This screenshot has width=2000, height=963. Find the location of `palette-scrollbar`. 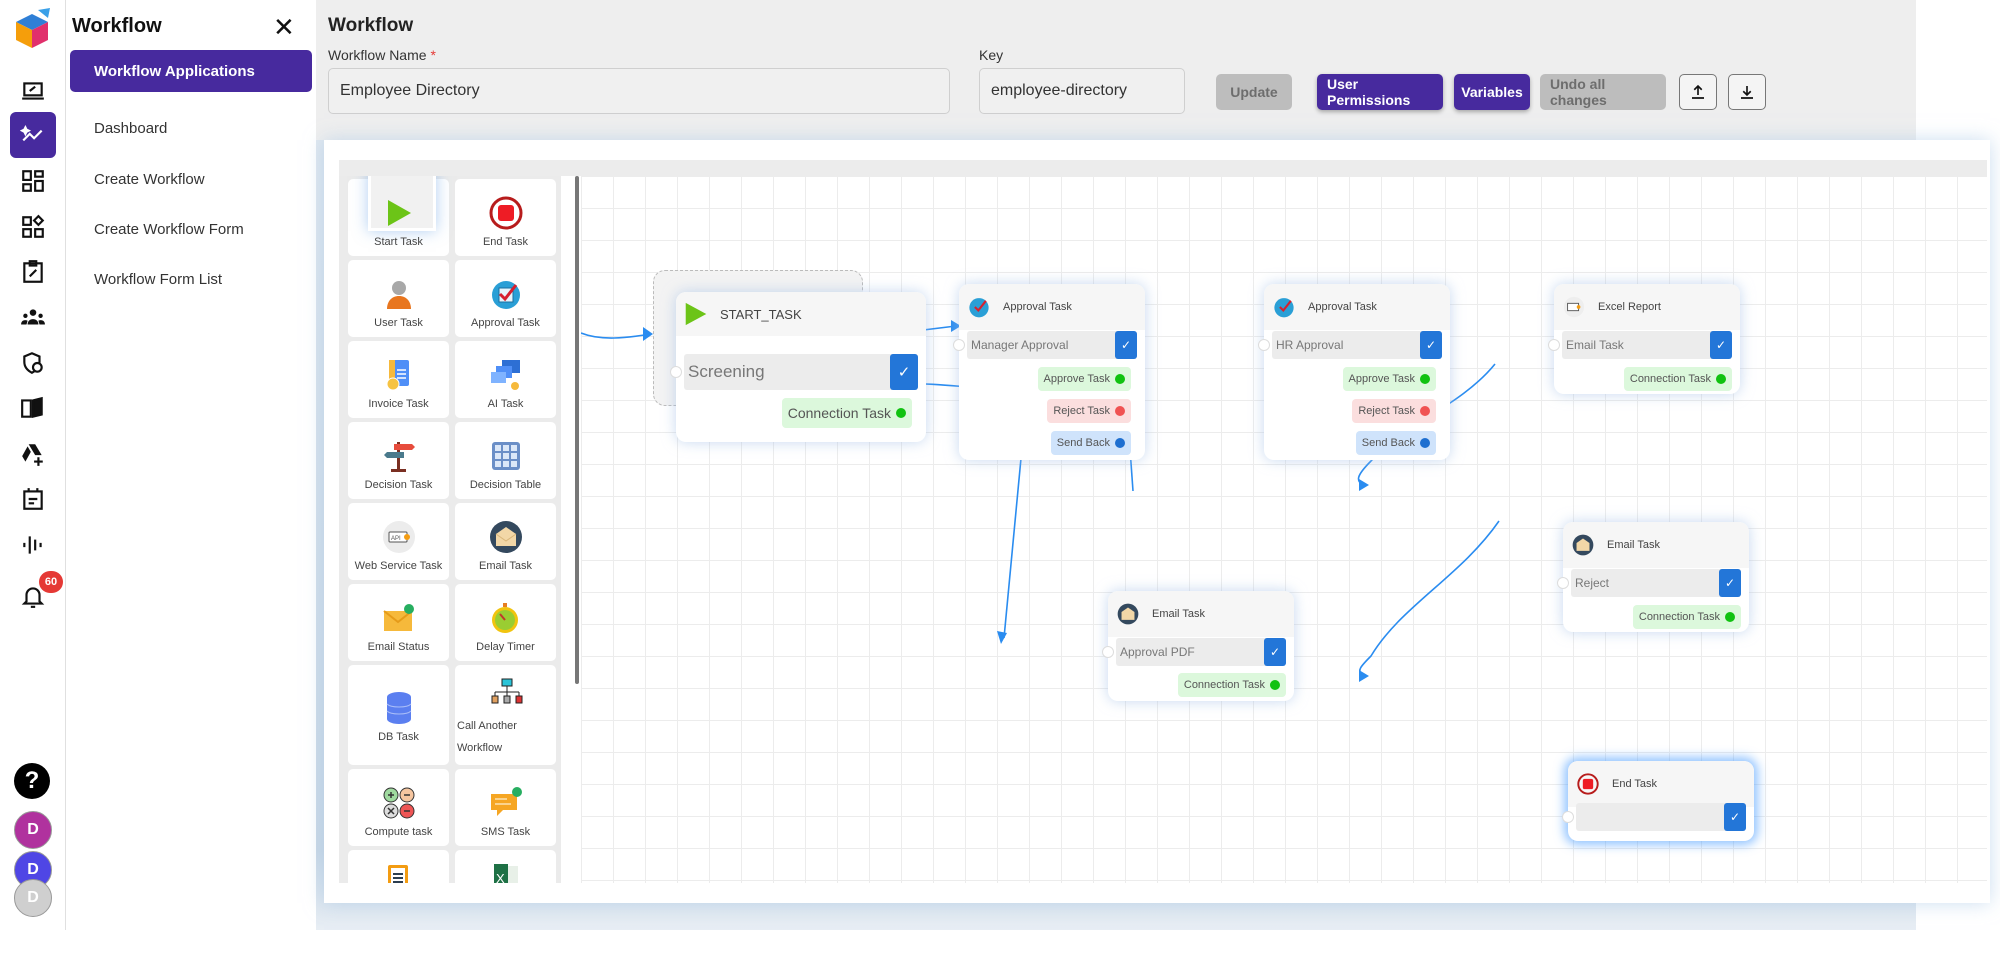

palette-scrollbar is located at coordinates (577, 430).